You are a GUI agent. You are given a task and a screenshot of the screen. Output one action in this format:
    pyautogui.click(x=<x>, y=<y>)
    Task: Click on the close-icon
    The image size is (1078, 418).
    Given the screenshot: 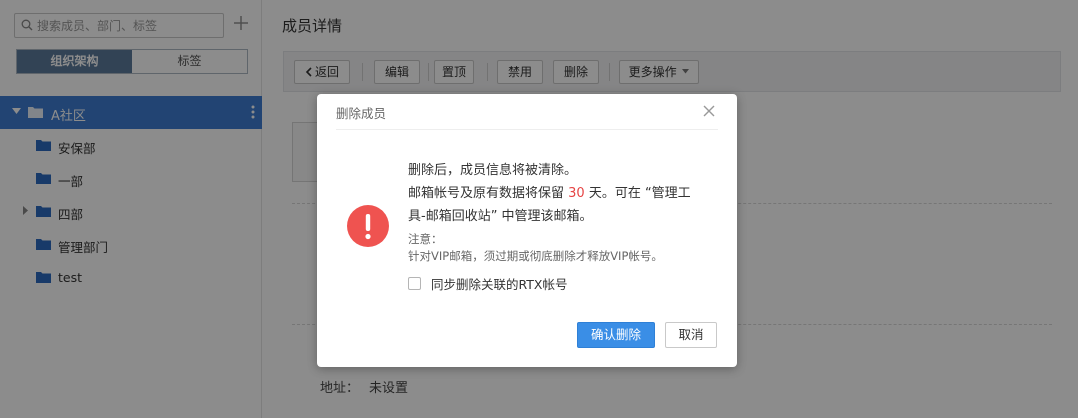 What is the action you would take?
    pyautogui.click(x=709, y=111)
    